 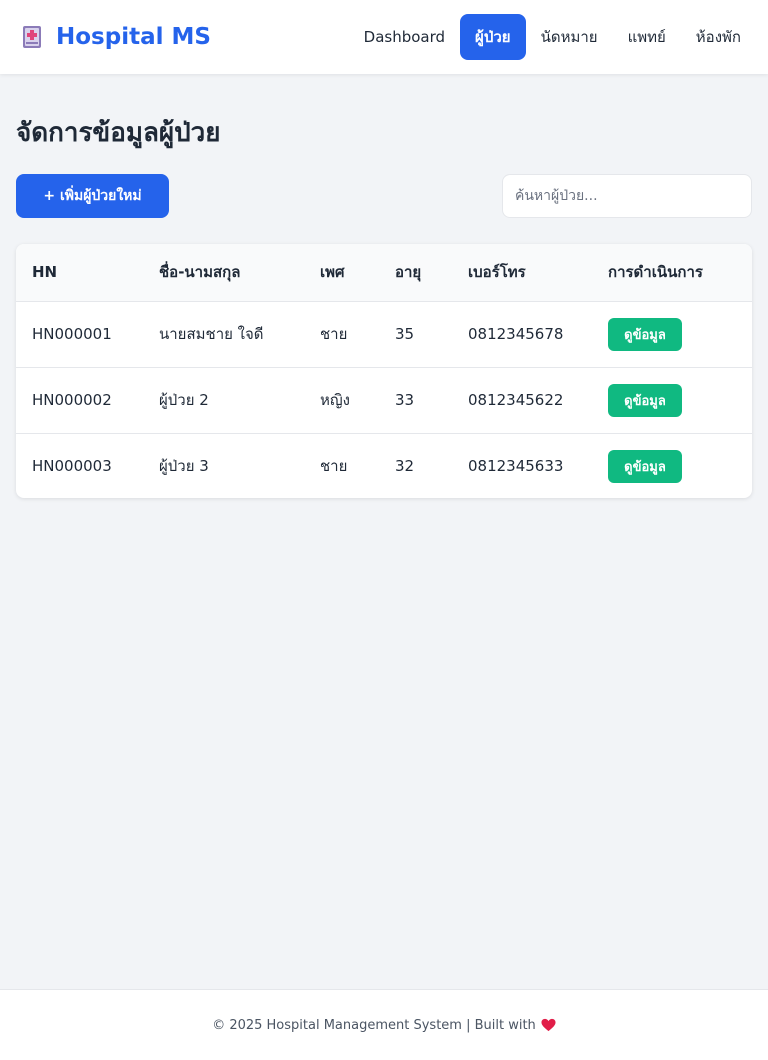 What do you see at coordinates (45, 272) in the screenshot?
I see `column-header-hn: HN` at bounding box center [45, 272].